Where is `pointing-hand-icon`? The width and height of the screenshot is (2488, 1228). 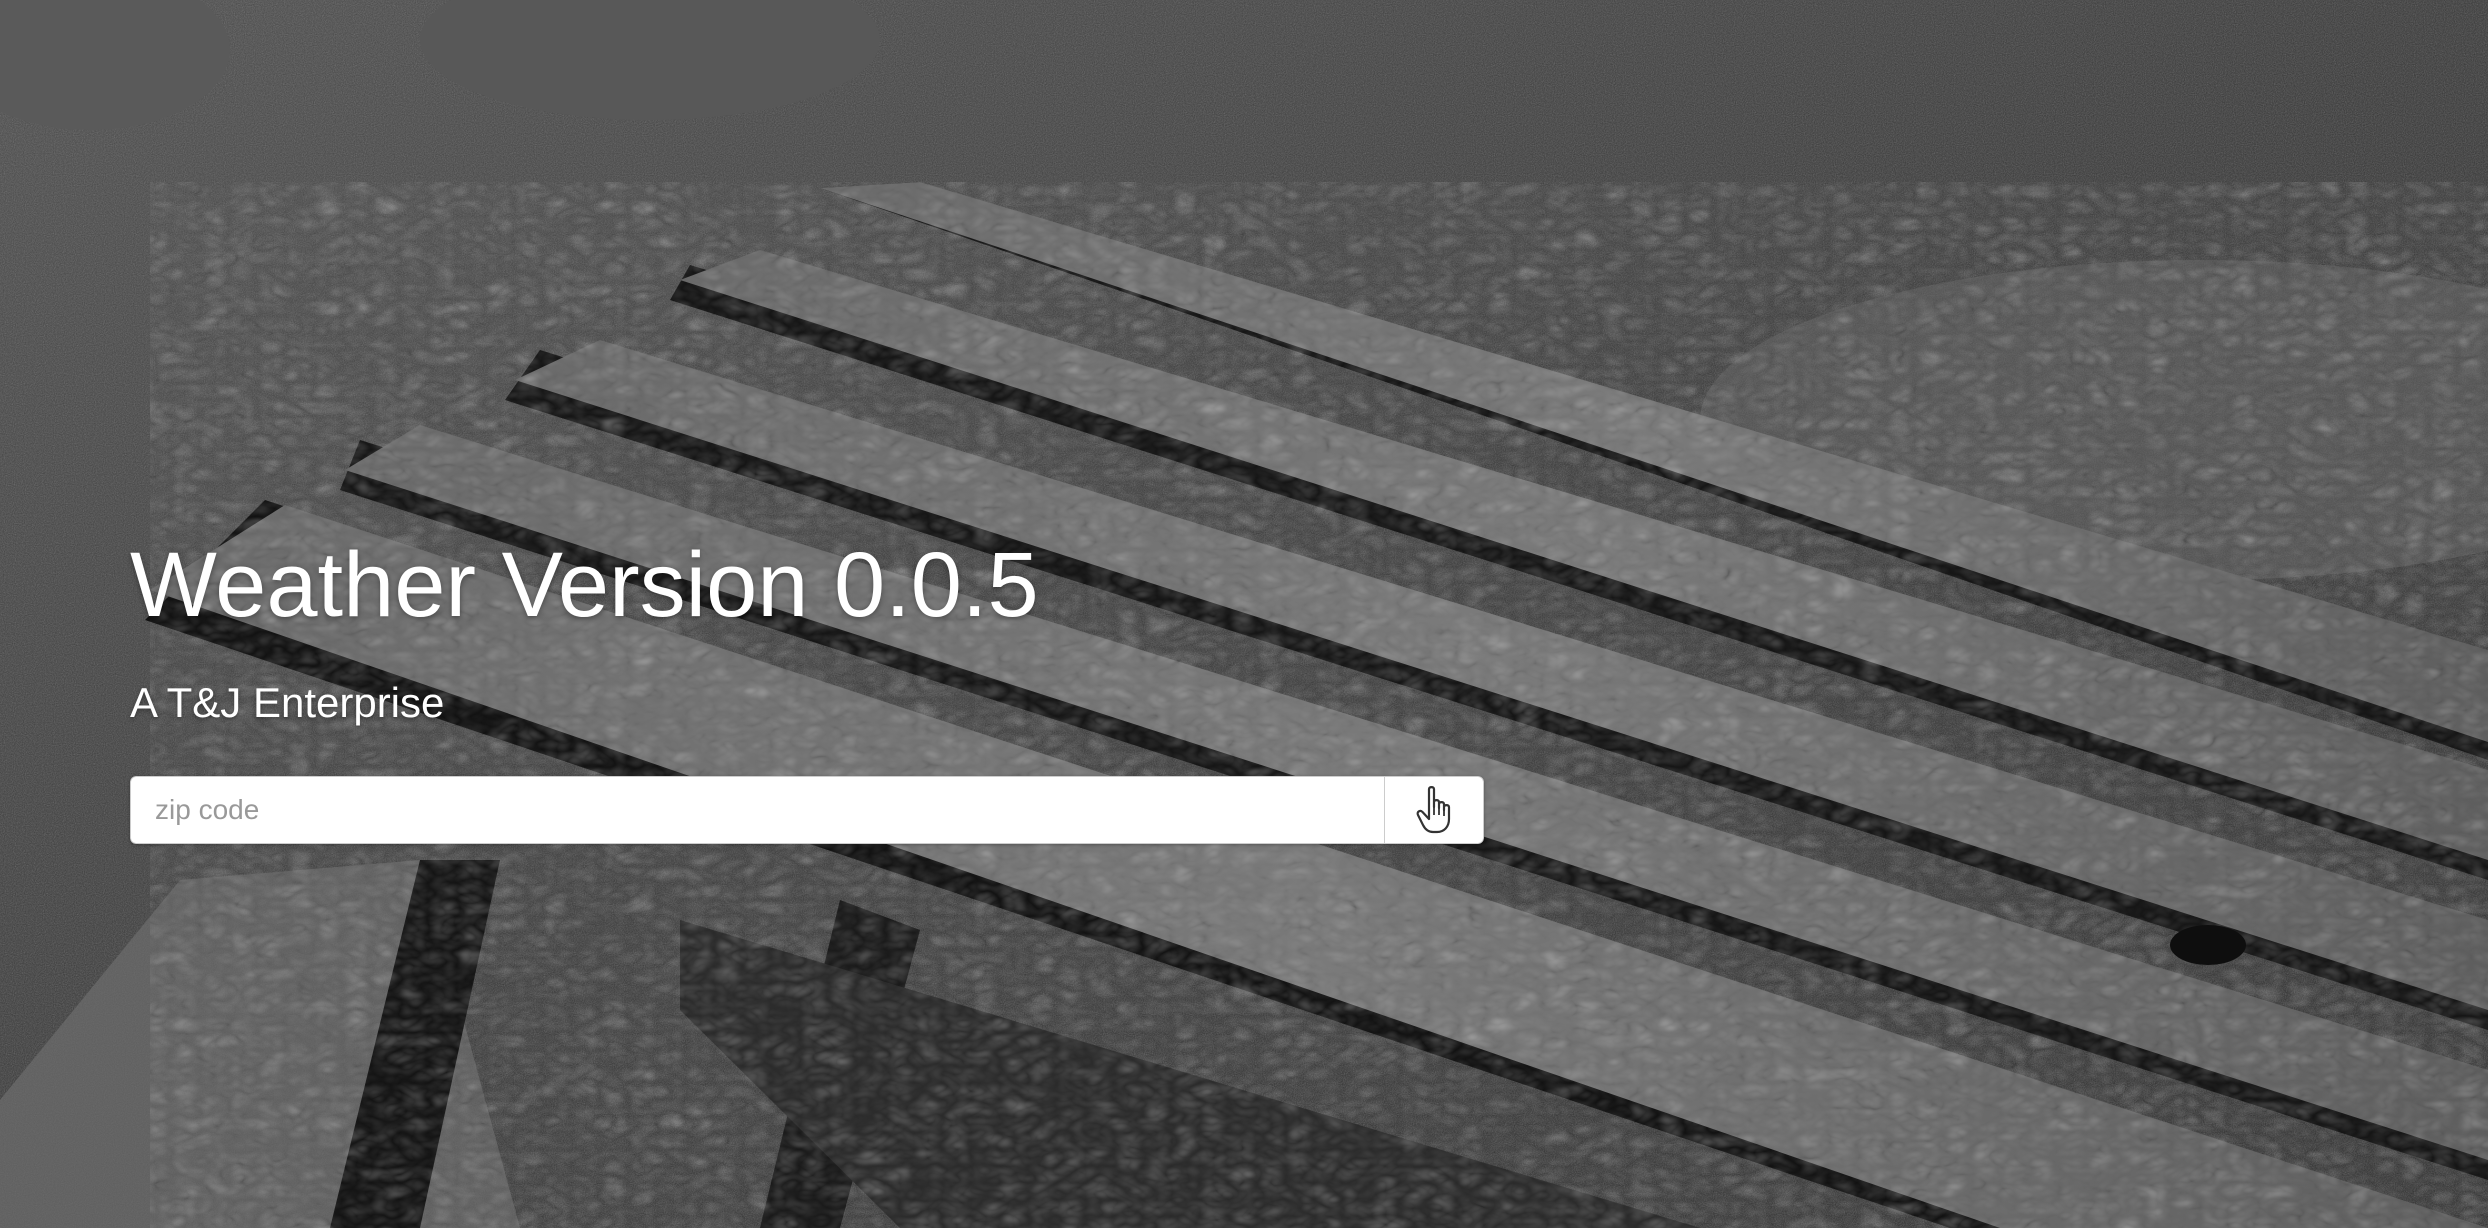 pointing-hand-icon is located at coordinates (1433, 810).